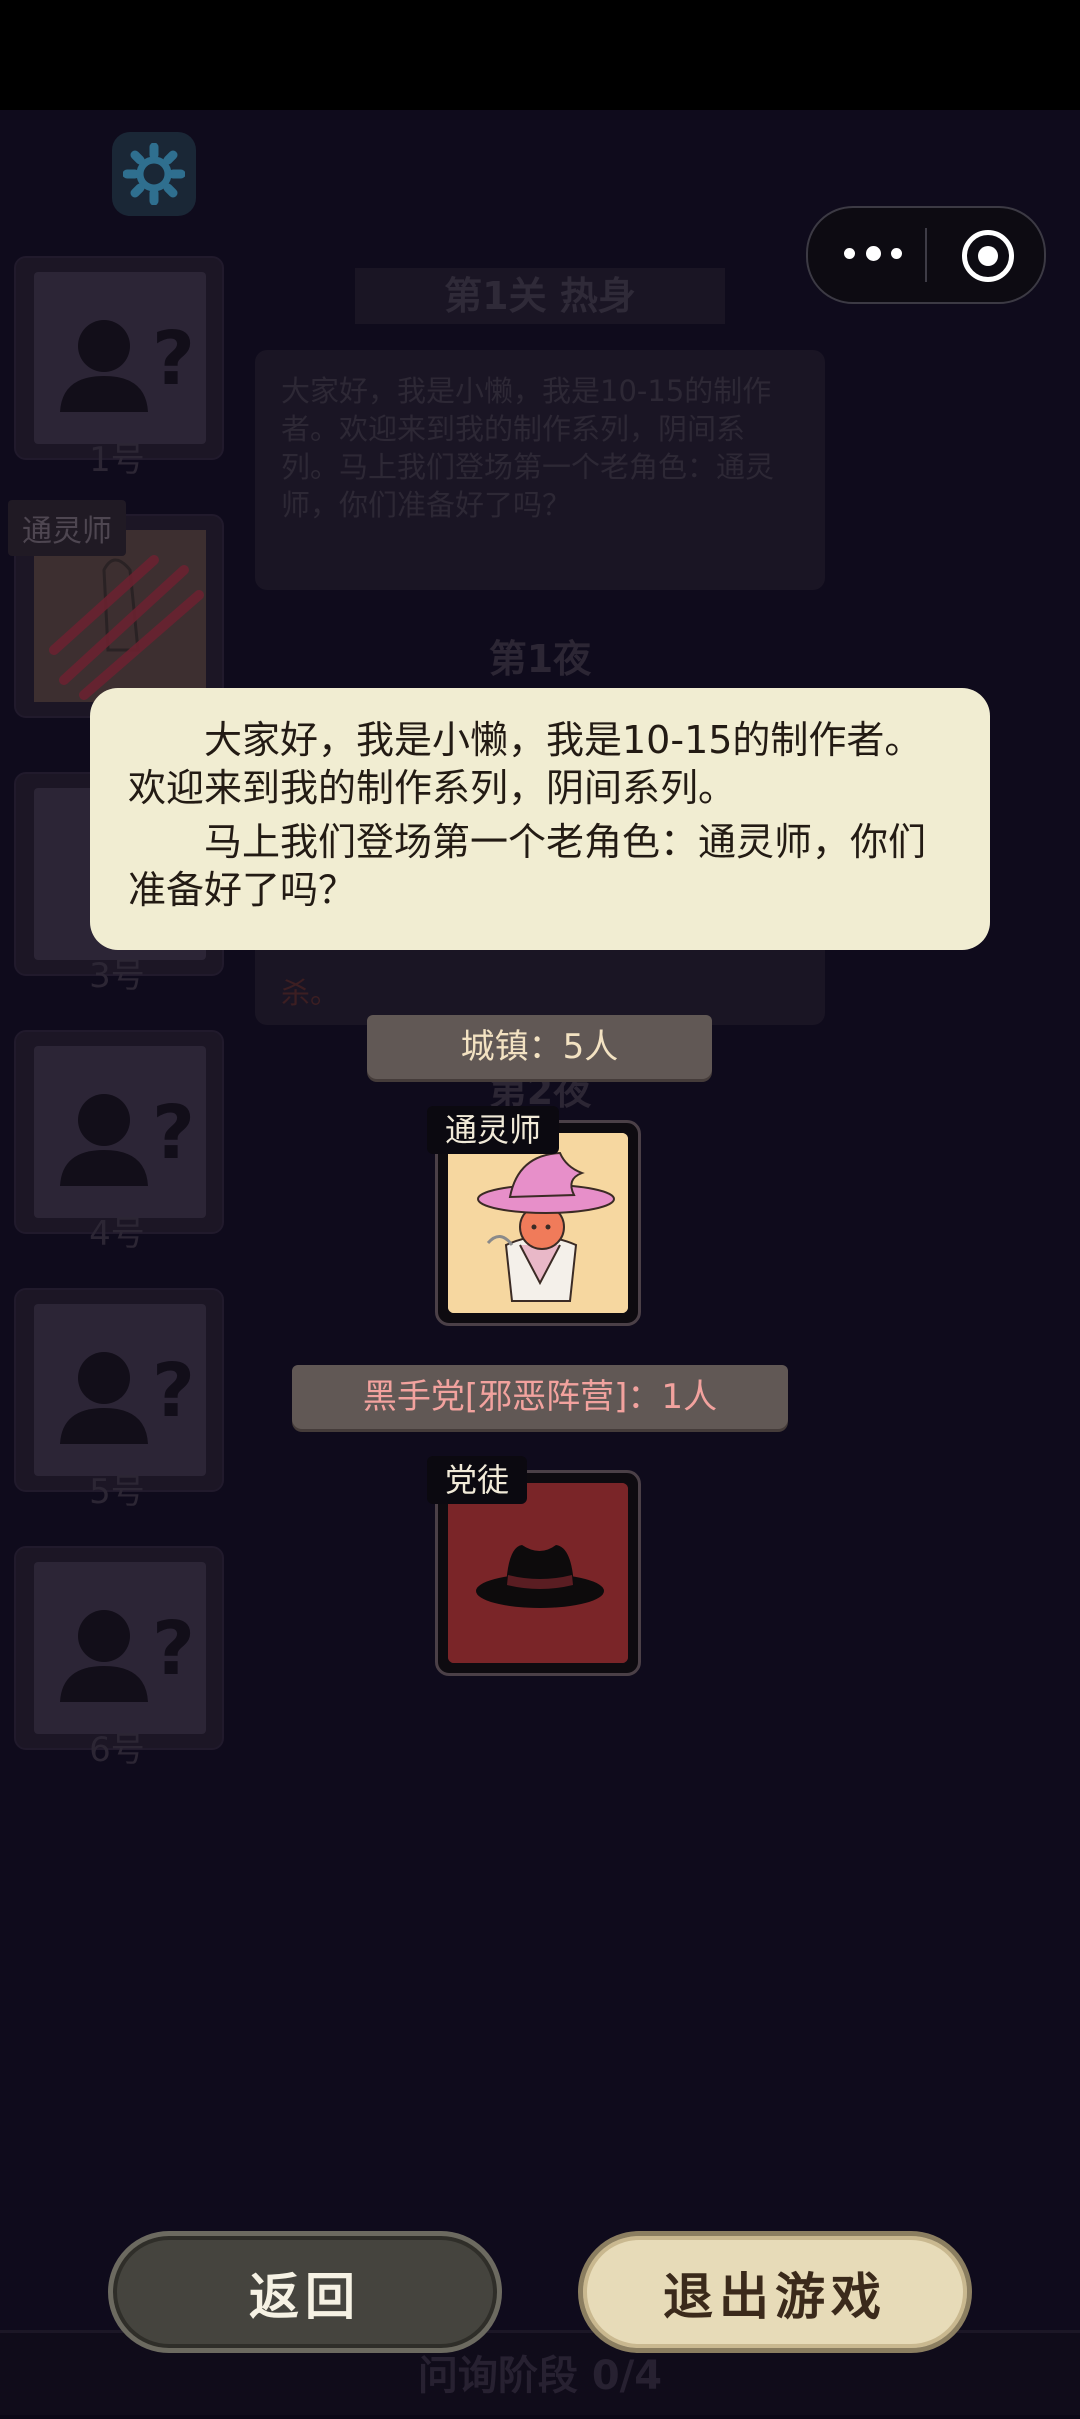 This screenshot has width=1080, height=2419. I want to click on settings-button, so click(154, 174).